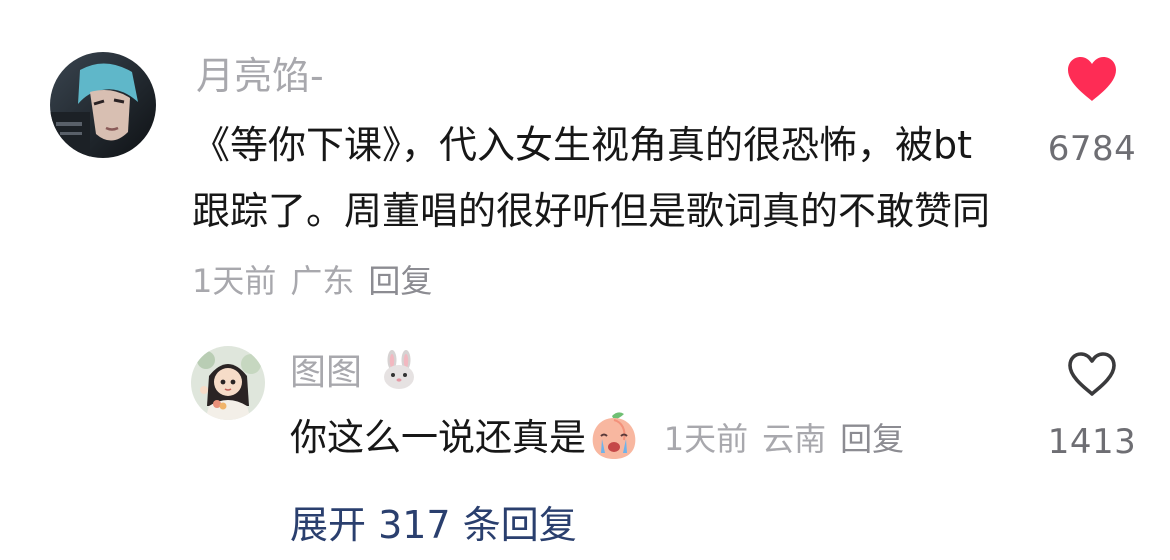 The image size is (1170, 560). I want to click on expand-replies-button: 展开 317 条回复, so click(433, 521).